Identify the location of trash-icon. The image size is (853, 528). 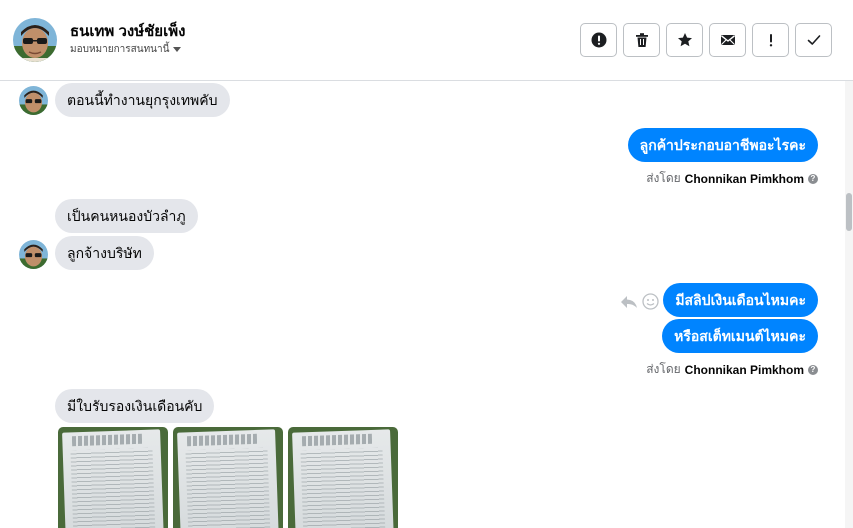
(641, 40).